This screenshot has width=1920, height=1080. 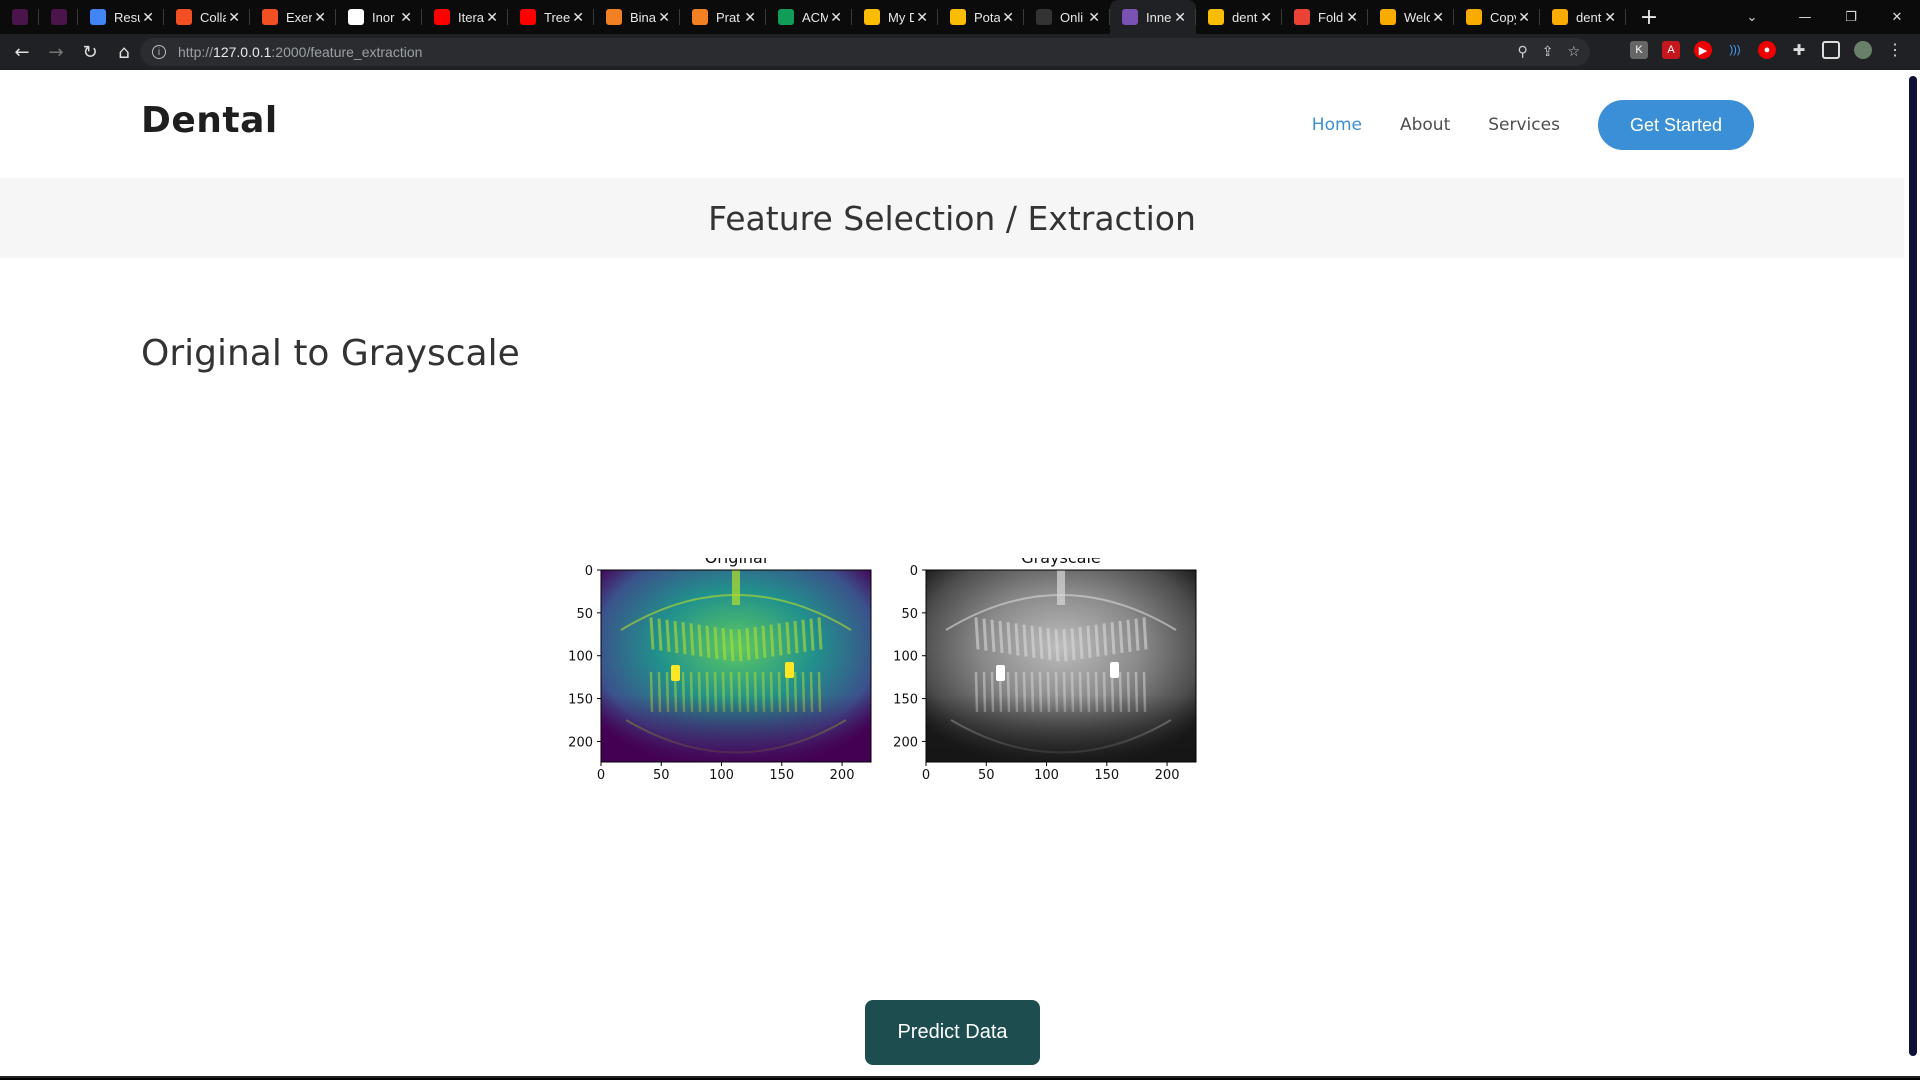 What do you see at coordinates (90, 52) in the screenshot?
I see `reload-icon: ↻` at bounding box center [90, 52].